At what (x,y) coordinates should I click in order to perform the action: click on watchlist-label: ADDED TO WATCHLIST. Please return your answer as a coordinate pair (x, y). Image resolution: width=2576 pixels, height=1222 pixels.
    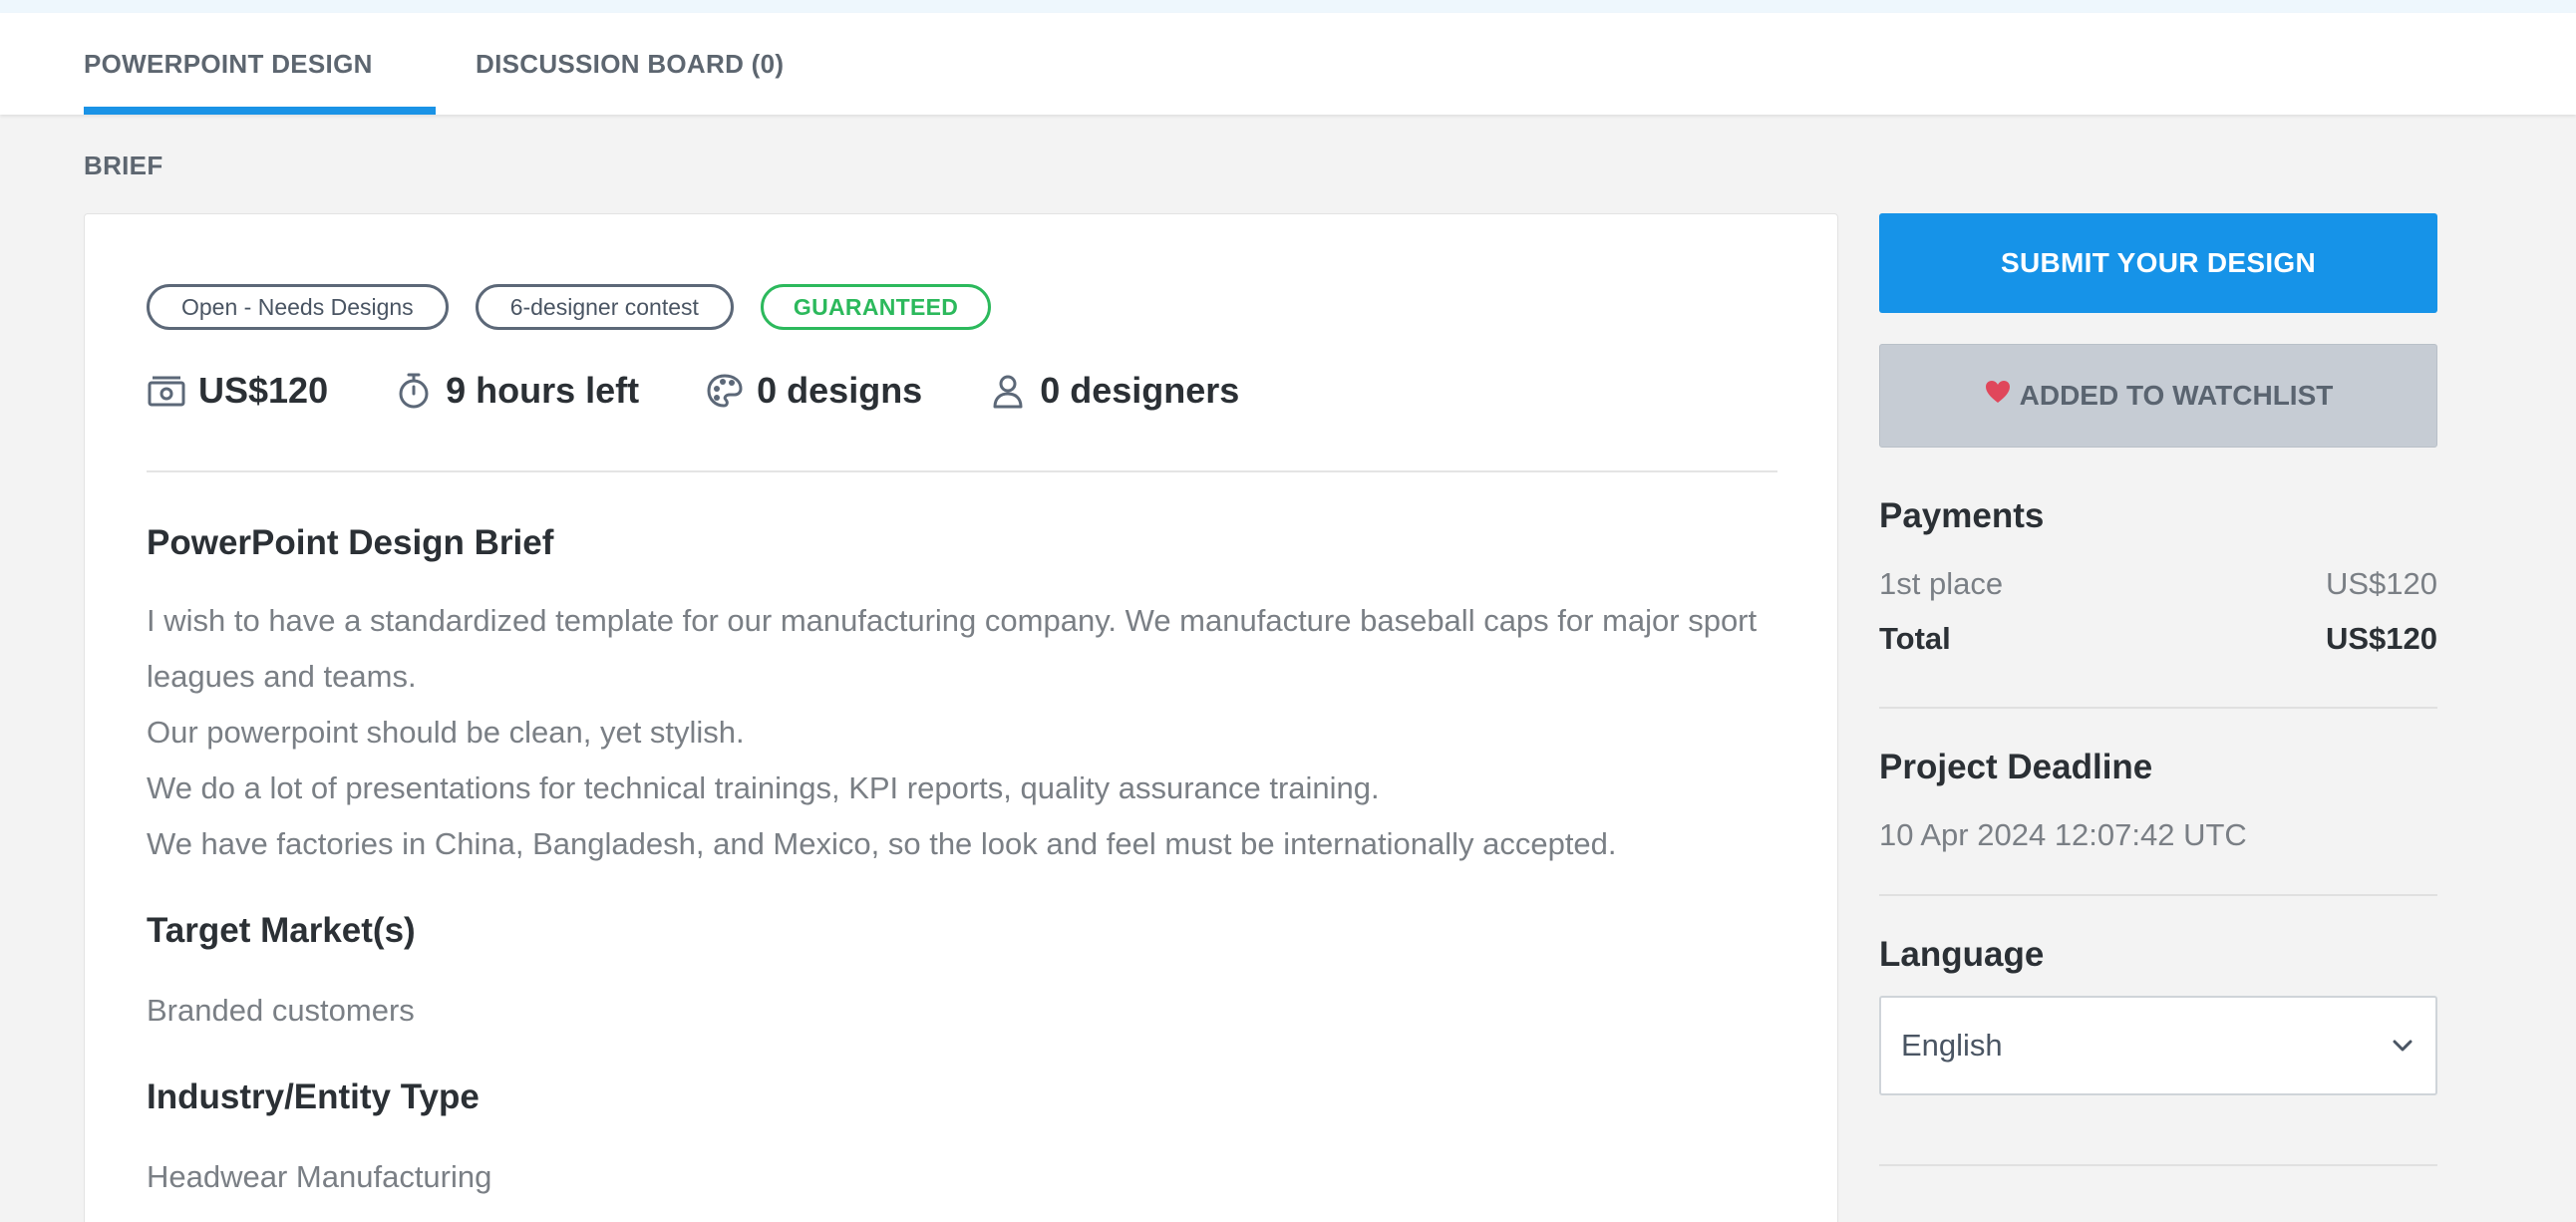
    Looking at the image, I should click on (2176, 395).